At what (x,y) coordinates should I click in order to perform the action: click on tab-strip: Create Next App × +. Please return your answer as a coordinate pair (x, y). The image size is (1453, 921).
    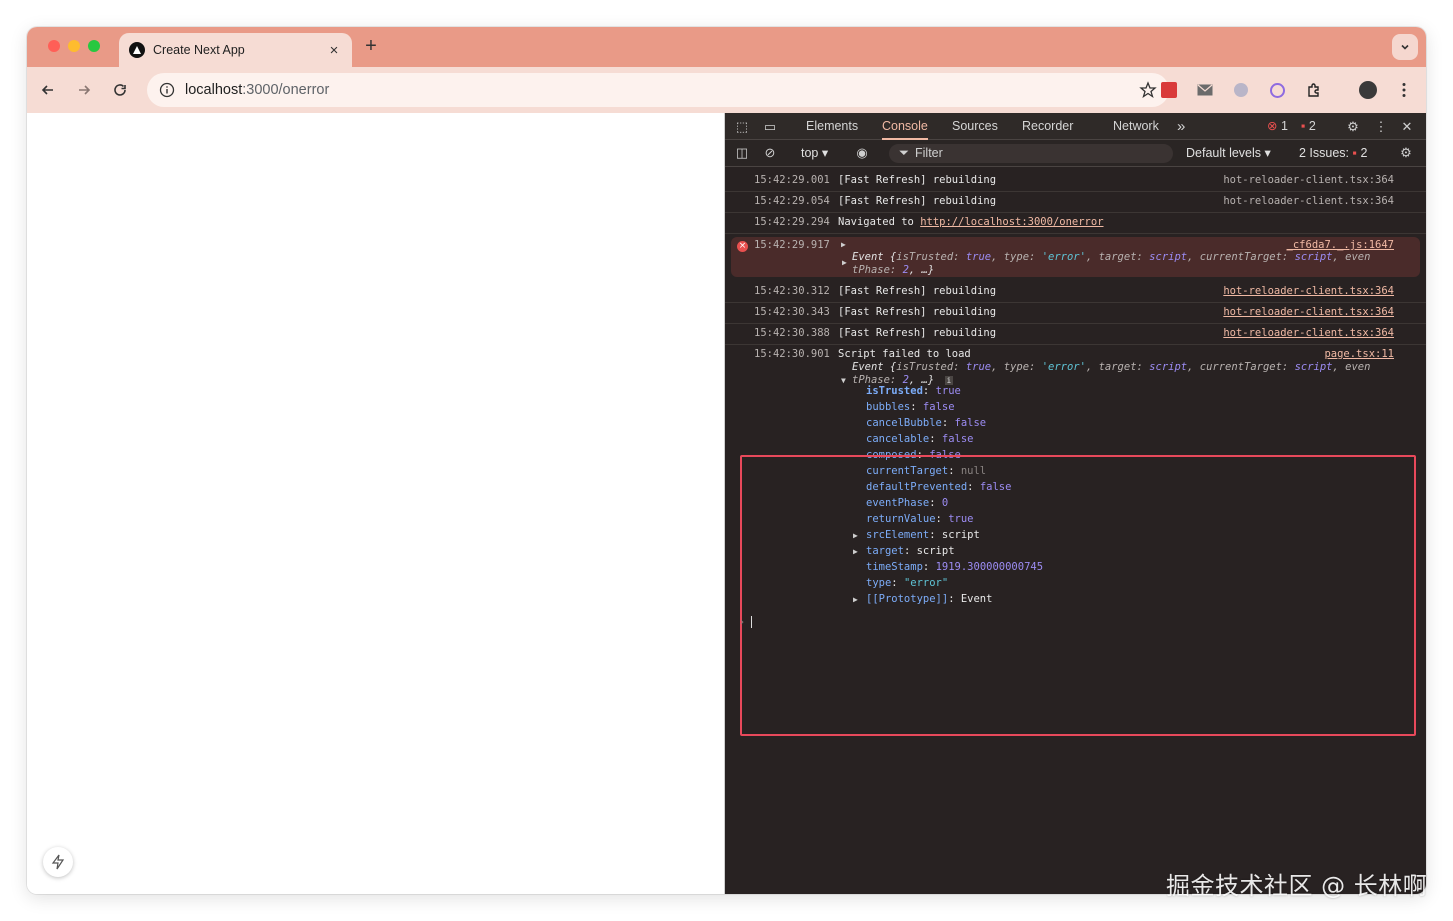
    Looking at the image, I should click on (726, 47).